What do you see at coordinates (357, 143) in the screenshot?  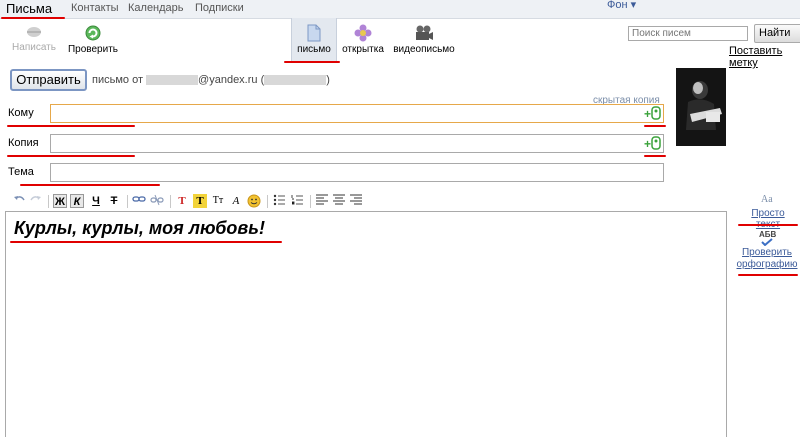 I see `cc-field: +` at bounding box center [357, 143].